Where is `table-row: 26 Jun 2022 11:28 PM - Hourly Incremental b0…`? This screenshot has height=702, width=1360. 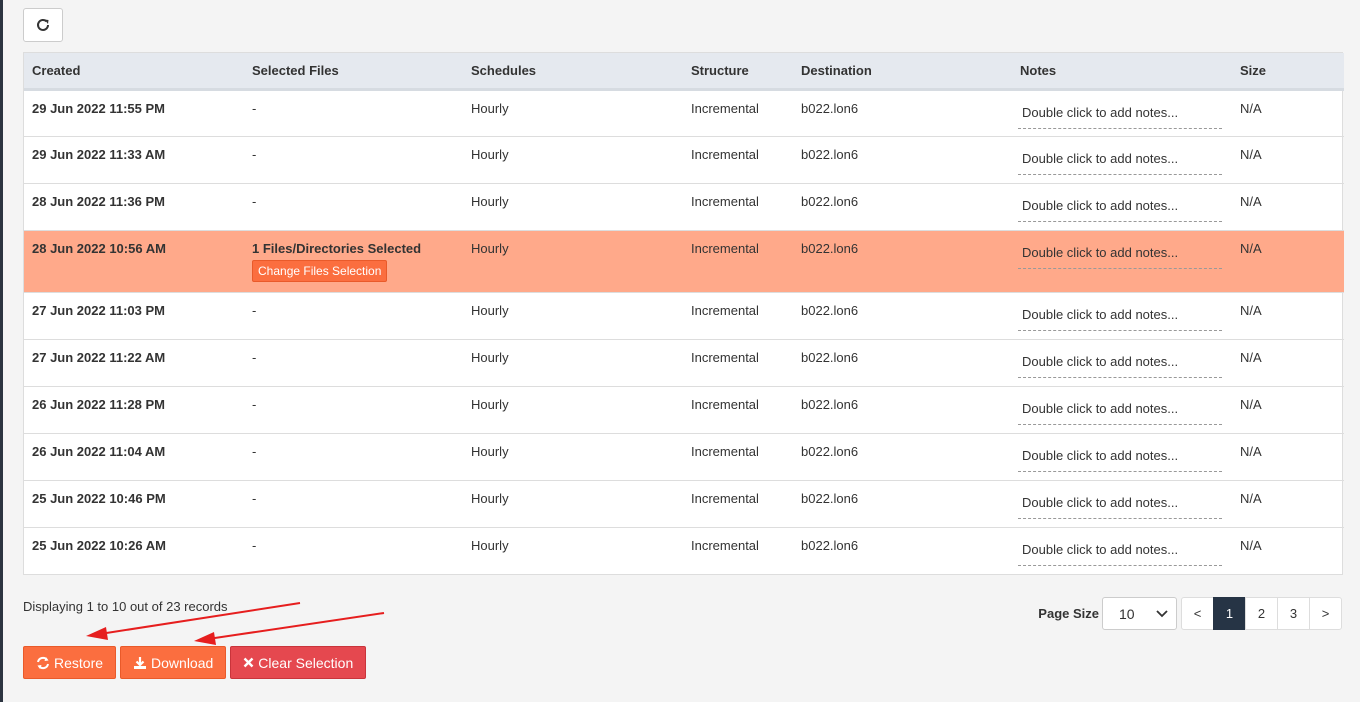 table-row: 26 Jun 2022 11:28 PM - Hourly Incremental b0… is located at coordinates (684, 409).